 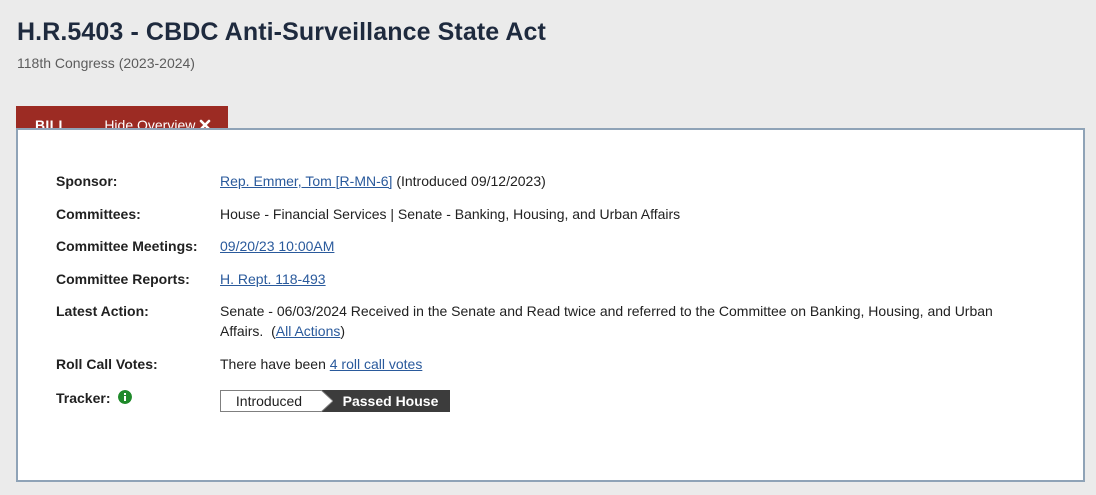 What do you see at coordinates (390, 401) in the screenshot?
I see `tracker-step-label: Passed House` at bounding box center [390, 401].